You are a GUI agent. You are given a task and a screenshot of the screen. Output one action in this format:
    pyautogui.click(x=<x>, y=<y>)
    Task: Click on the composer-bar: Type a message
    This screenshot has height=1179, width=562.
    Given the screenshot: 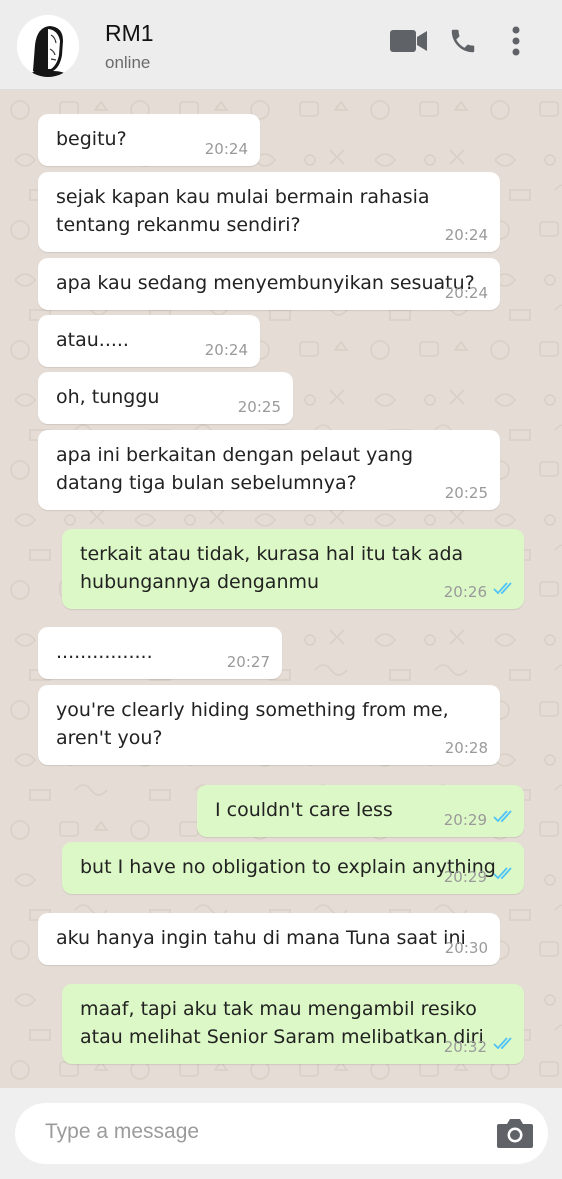 What is the action you would take?
    pyautogui.click(x=281, y=1133)
    